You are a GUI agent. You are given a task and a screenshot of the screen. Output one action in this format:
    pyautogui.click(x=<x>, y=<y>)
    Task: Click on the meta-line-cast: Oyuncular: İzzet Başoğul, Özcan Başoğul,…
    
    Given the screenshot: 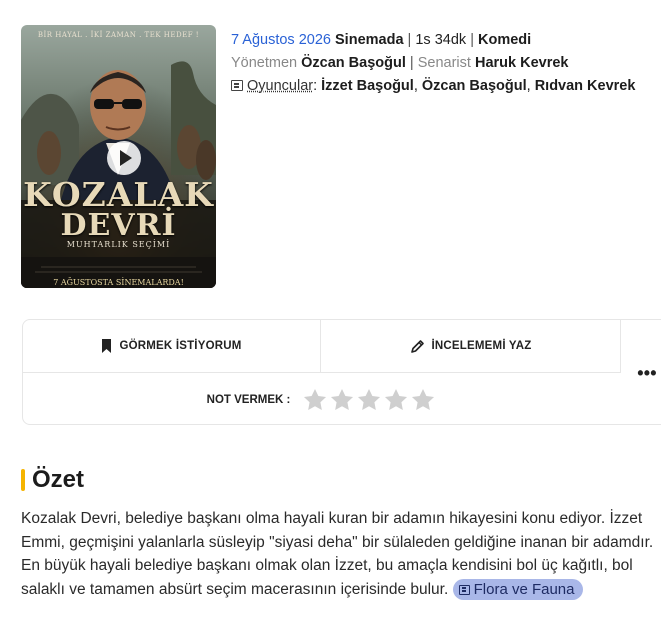 What is the action you would take?
    pyautogui.click(x=433, y=86)
    